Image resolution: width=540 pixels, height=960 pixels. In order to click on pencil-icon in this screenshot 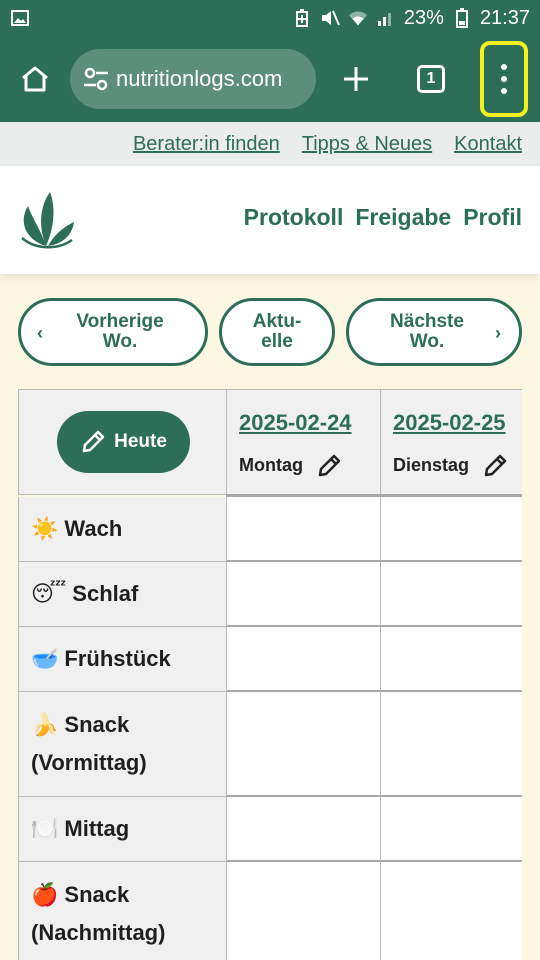, I will do `click(93, 441)`.